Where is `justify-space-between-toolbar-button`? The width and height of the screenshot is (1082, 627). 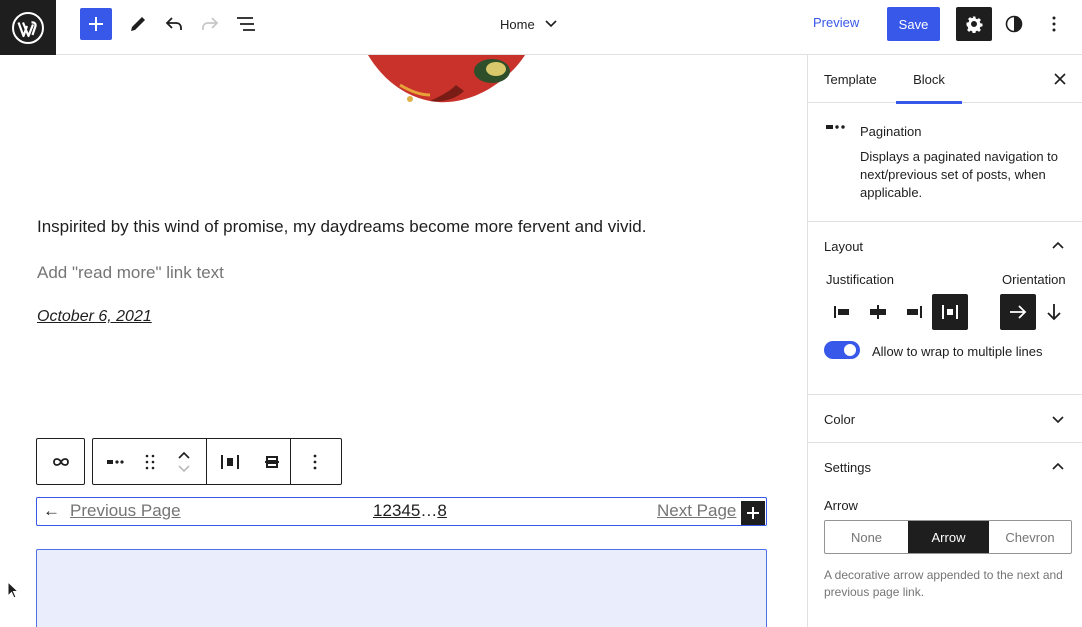
justify-space-between-toolbar-button is located at coordinates (230, 461).